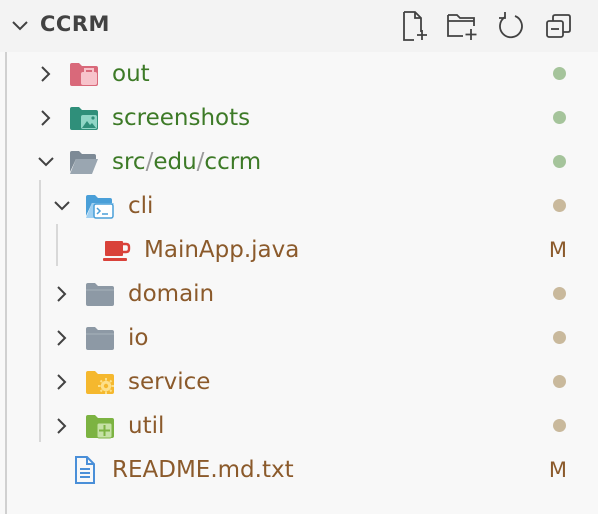 The width and height of the screenshot is (598, 514). I want to click on path-segment: edu, so click(175, 162).